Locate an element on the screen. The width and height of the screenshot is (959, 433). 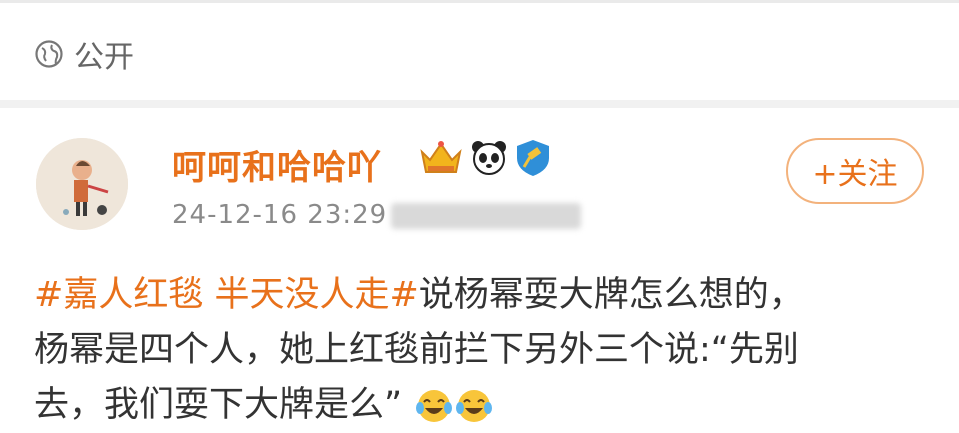
avatar-illustration is located at coordinates (82, 184).